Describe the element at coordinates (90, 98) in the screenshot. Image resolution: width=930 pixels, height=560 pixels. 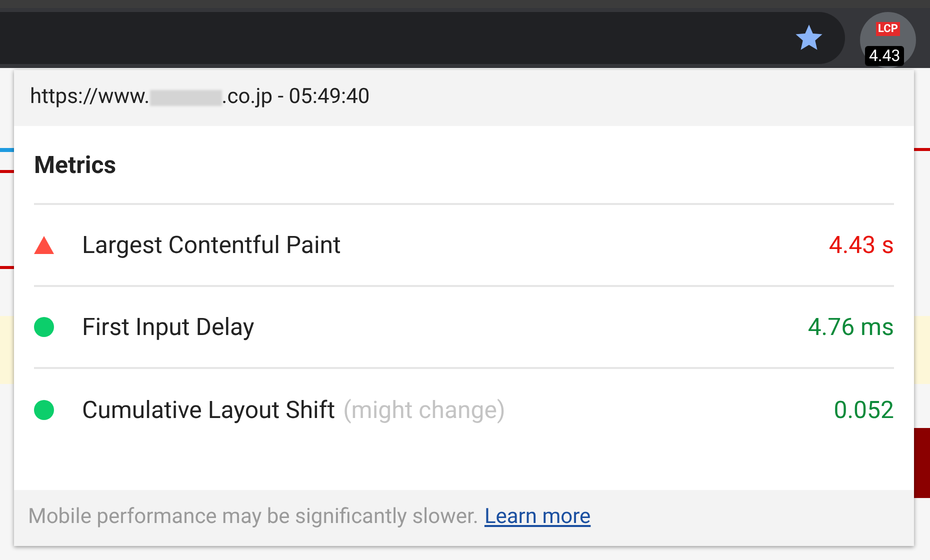
I see `page-url: https://www.` at that location.